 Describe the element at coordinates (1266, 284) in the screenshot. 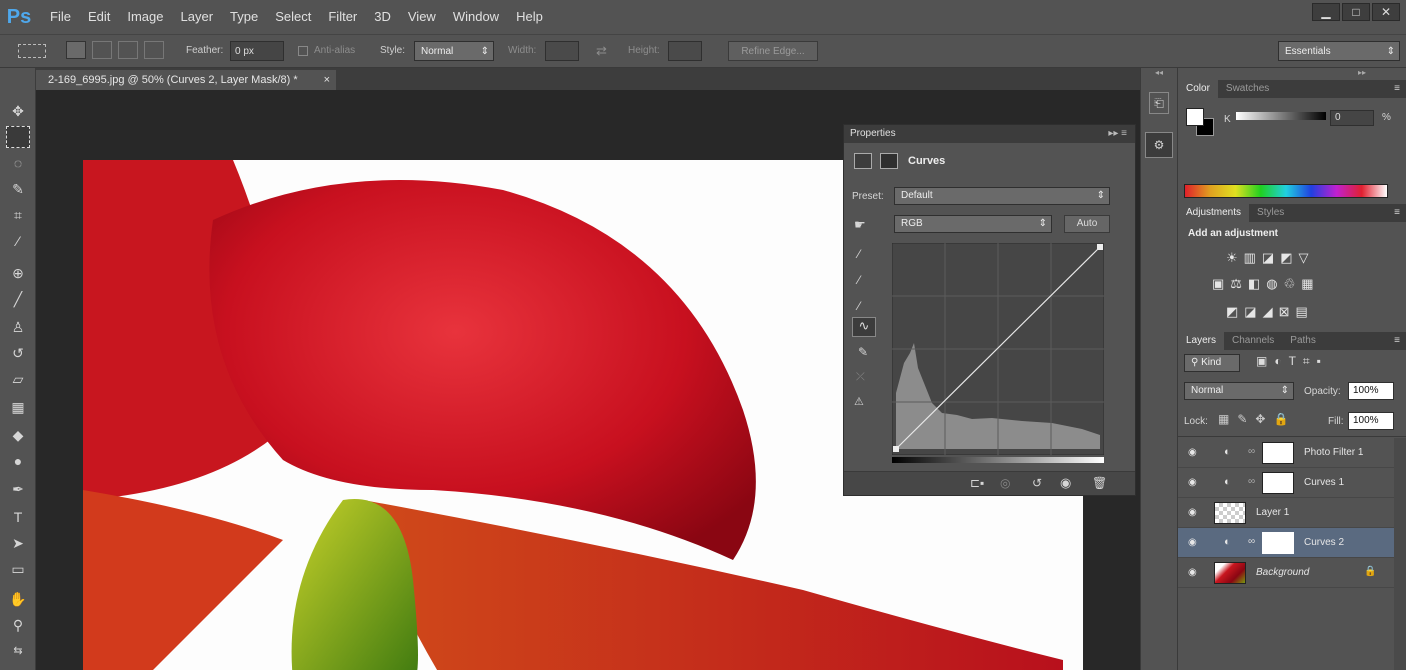

I see `adjustment-icons-row-2: ▣⚖◧◍♲▦` at that location.